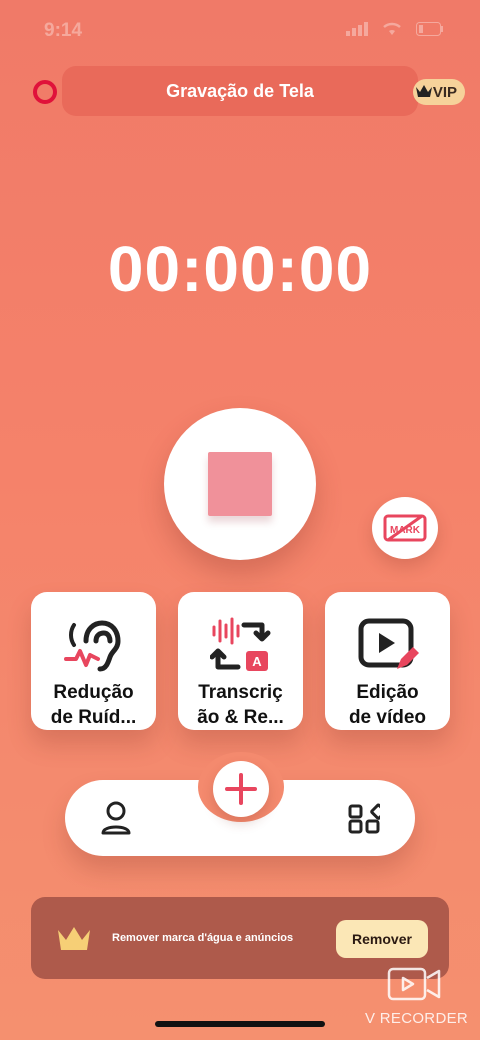 The width and height of the screenshot is (480, 1040). What do you see at coordinates (240, 32) in the screenshot?
I see `status-bar: 9:14` at bounding box center [240, 32].